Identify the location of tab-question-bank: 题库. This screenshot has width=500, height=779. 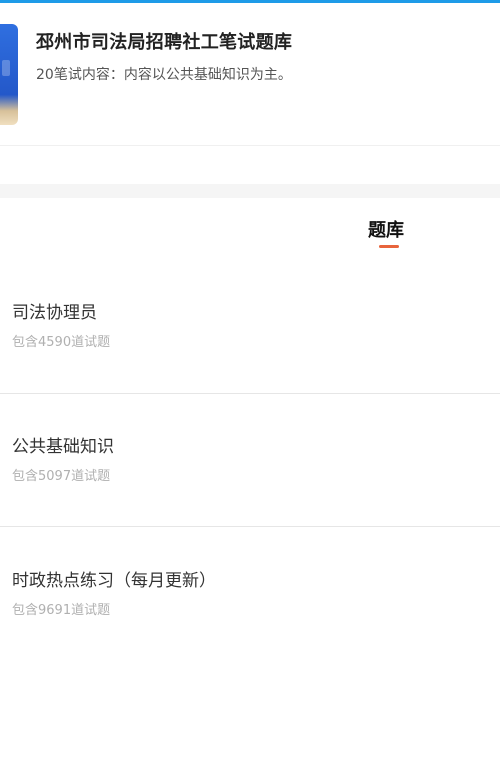
(386, 229).